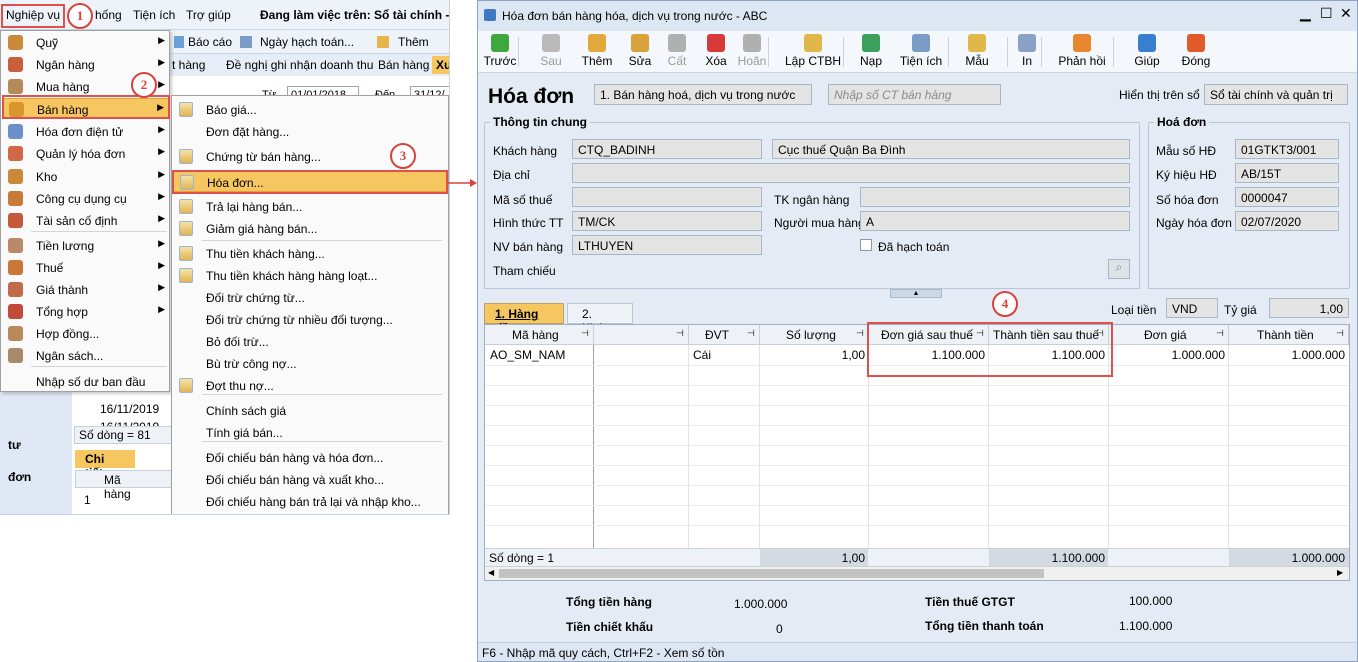 The image size is (1358, 662). I want to click on grid-footer: Số dòng = 1 1,00 1.100.000 1.000.000, so click(917, 557).